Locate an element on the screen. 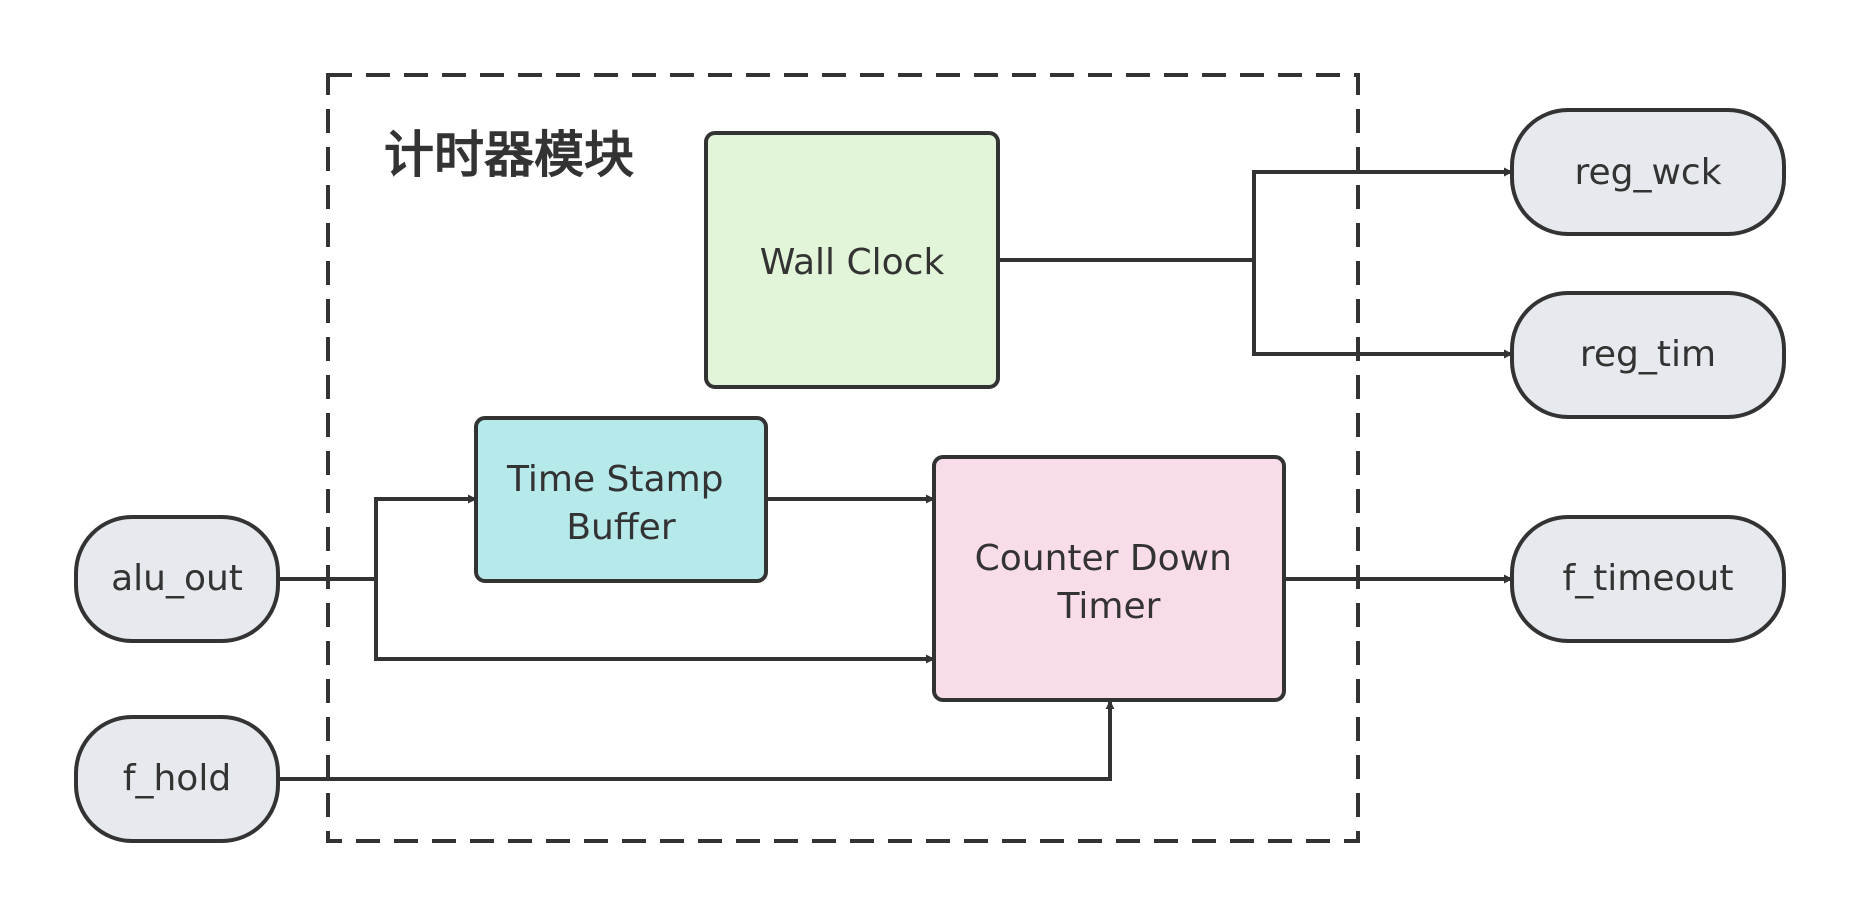  input-alu-out-label: alu_out is located at coordinates (177, 578).